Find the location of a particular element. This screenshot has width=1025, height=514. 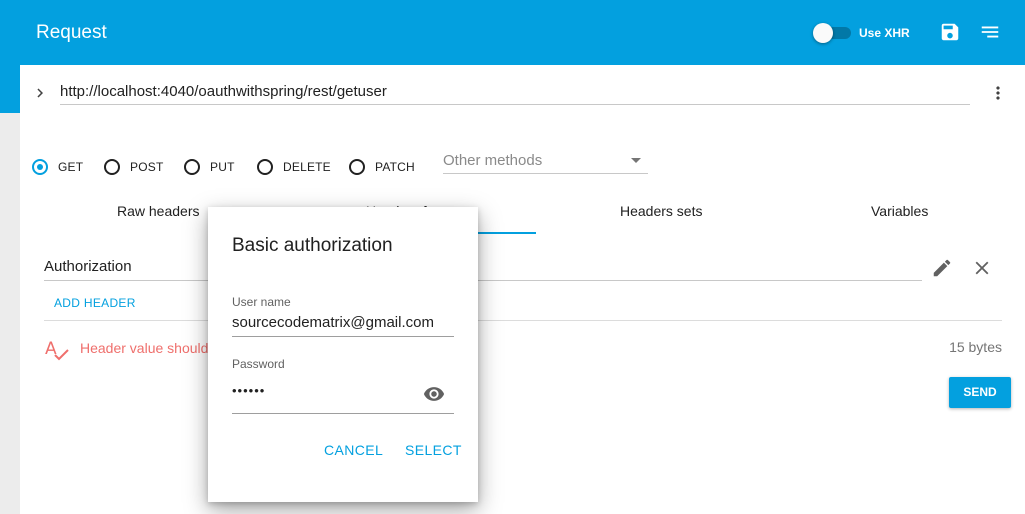

password-input: •••••• is located at coordinates (248, 390).